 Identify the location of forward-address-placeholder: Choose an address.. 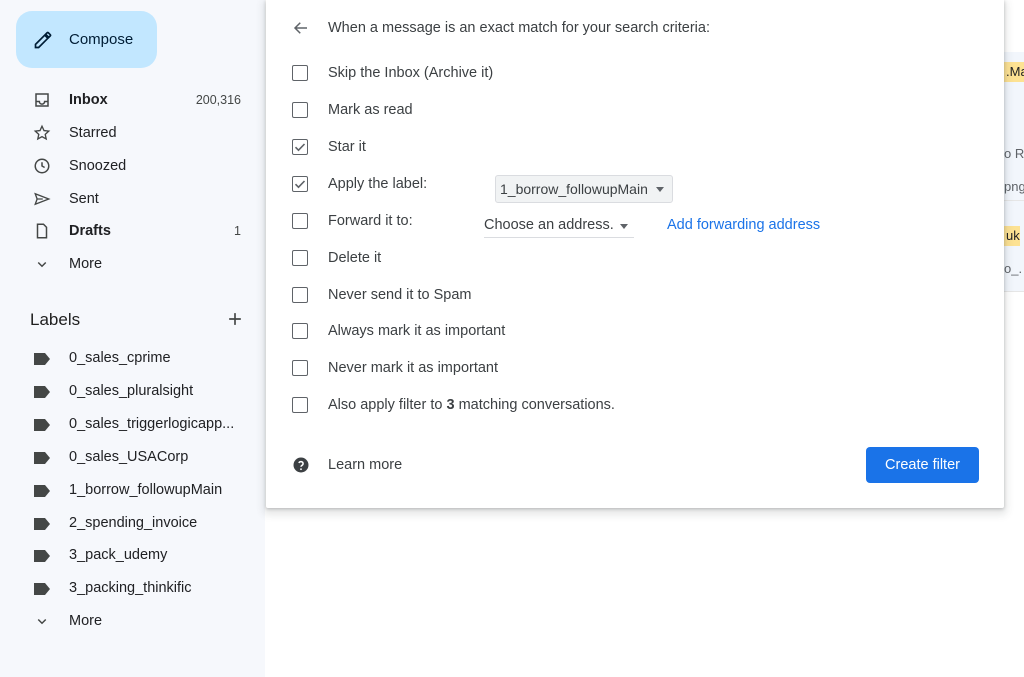
(549, 225).